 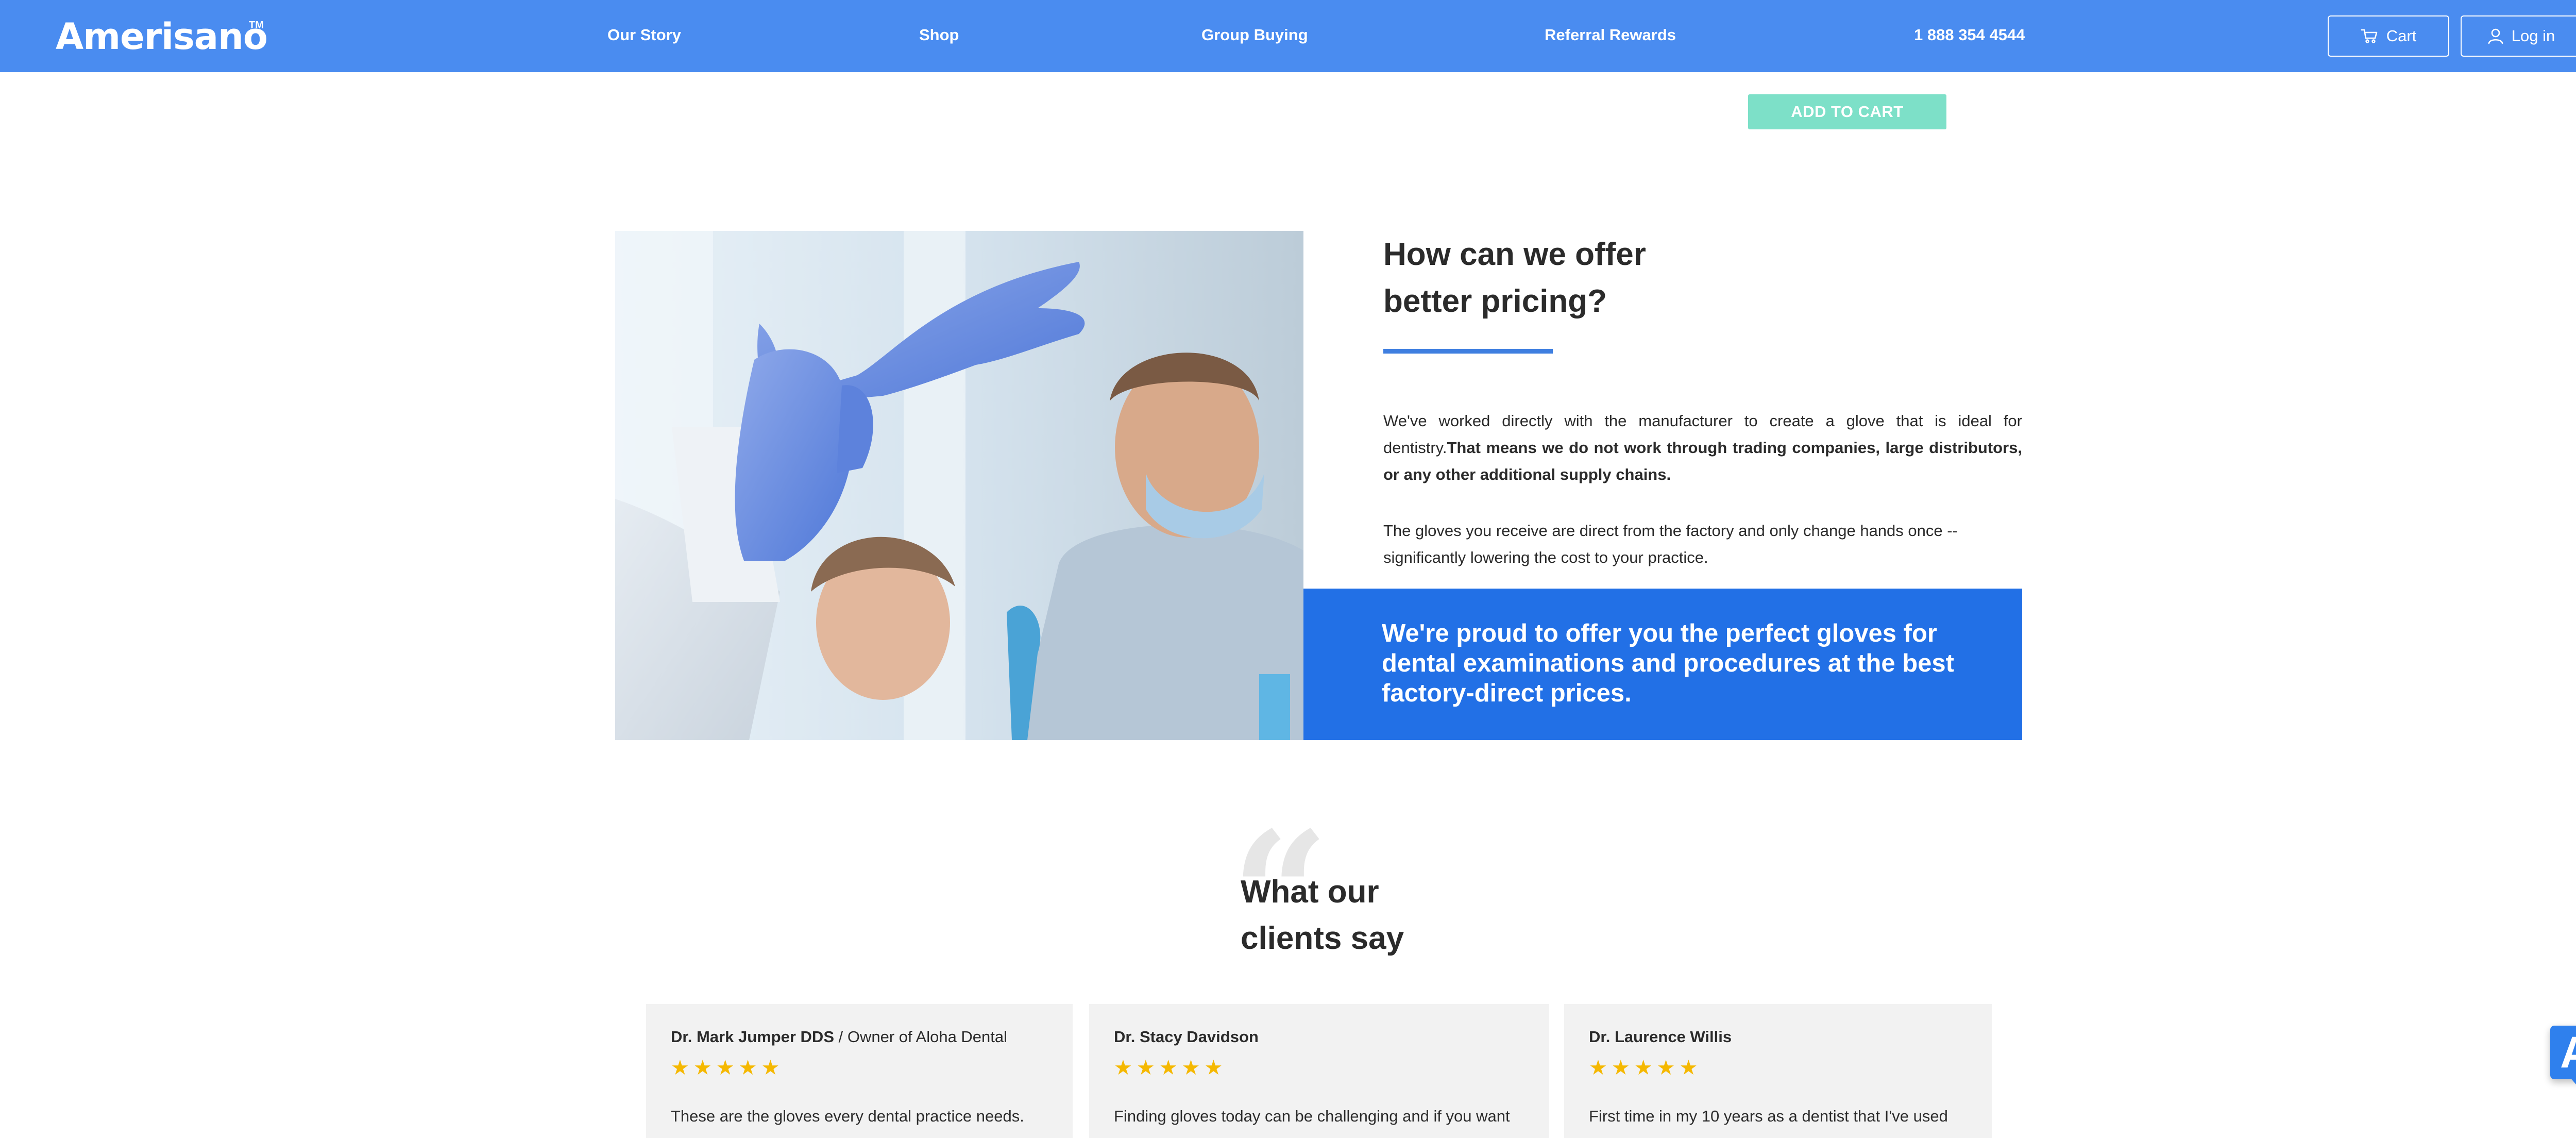 What do you see at coordinates (2563, 1052) in the screenshot?
I see `accessibility-widget-button: A` at bounding box center [2563, 1052].